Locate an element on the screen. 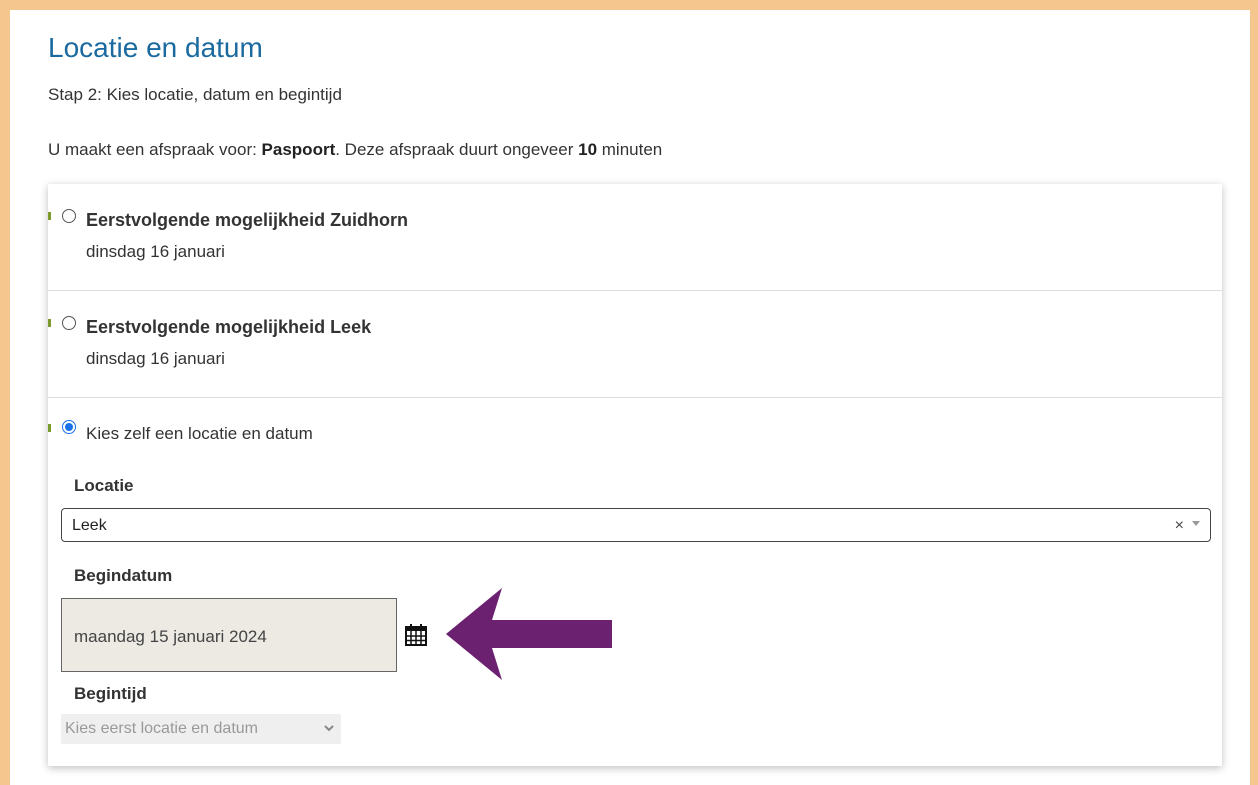  intro-product: Paspoort is located at coordinates (298, 149).